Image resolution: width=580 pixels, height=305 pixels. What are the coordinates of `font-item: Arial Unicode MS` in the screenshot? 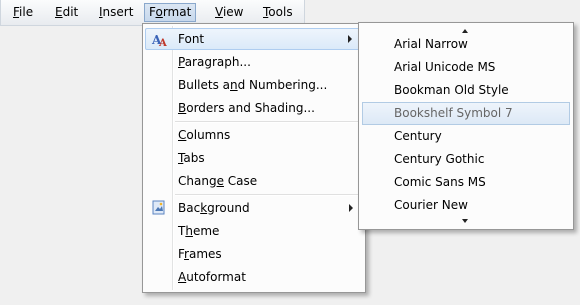 It's located at (466, 67).